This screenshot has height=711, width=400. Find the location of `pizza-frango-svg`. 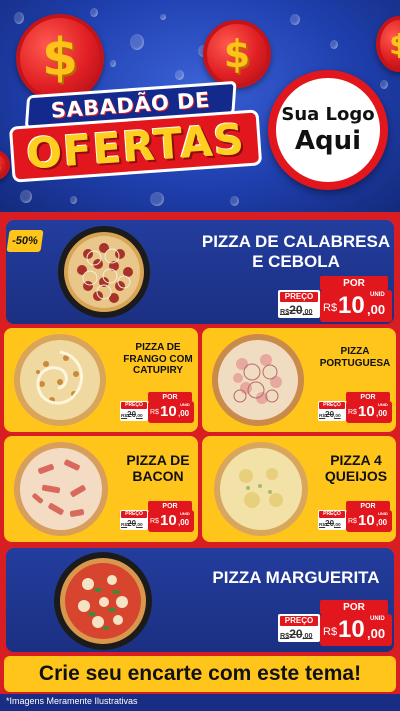

pizza-frango-svg is located at coordinates (60, 380).